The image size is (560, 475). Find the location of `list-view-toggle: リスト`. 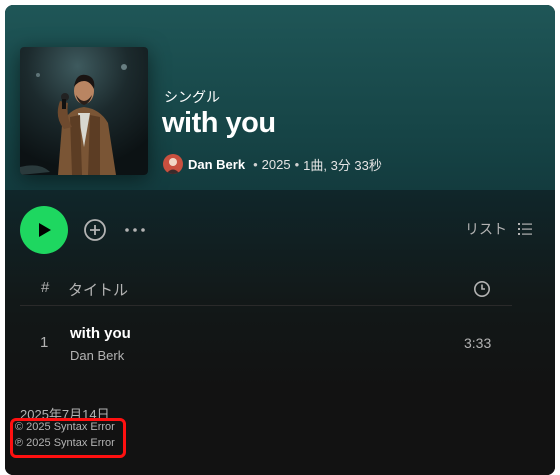

list-view-toggle: リスト is located at coordinates (499, 229).